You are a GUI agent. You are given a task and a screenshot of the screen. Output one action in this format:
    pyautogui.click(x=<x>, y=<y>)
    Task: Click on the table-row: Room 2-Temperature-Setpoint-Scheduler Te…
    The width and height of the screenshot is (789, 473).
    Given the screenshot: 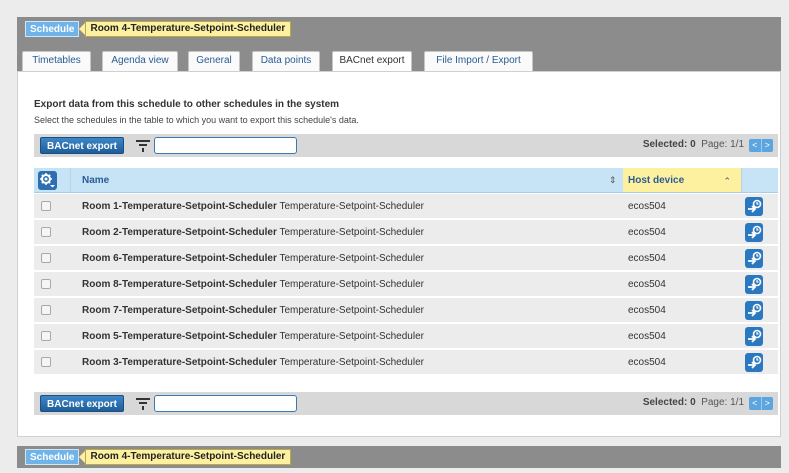 What is the action you would take?
    pyautogui.click(x=406, y=233)
    